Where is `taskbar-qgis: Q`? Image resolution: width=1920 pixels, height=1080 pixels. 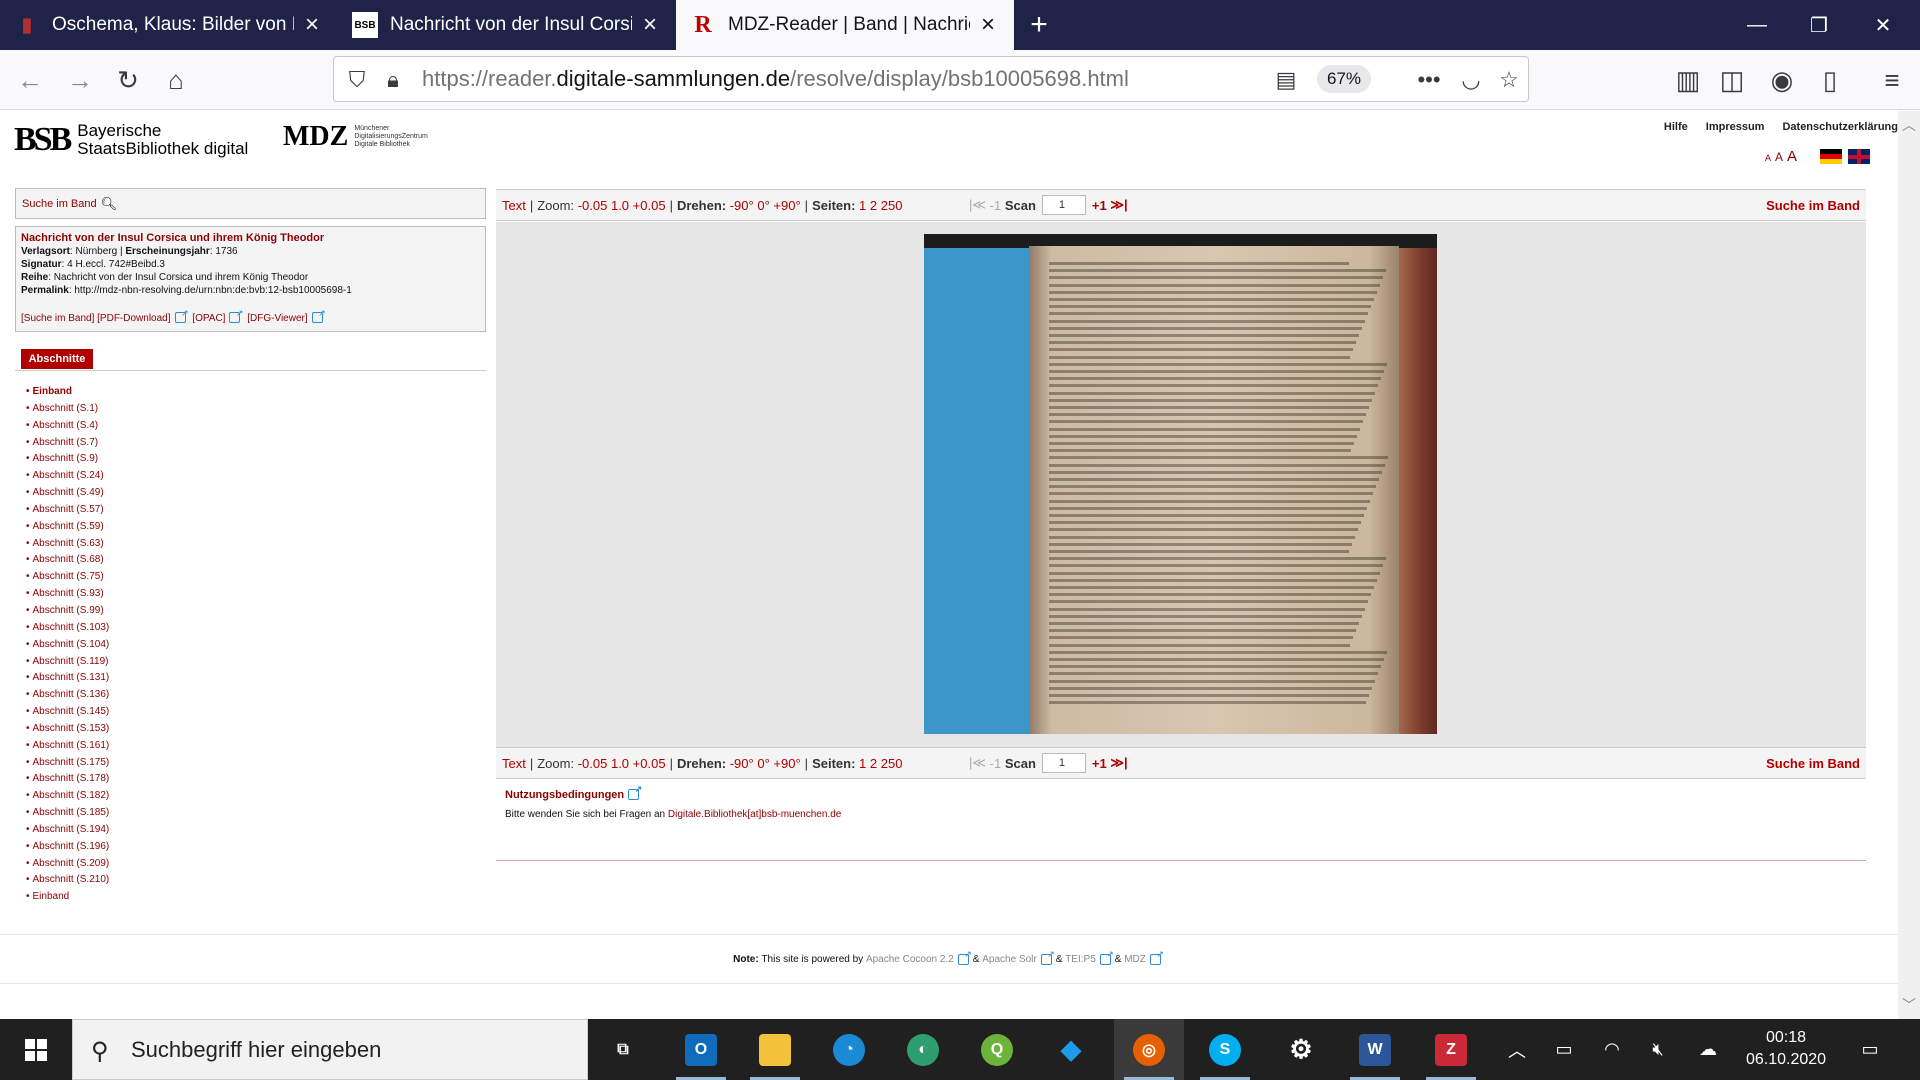 taskbar-qgis: Q is located at coordinates (997, 1049).